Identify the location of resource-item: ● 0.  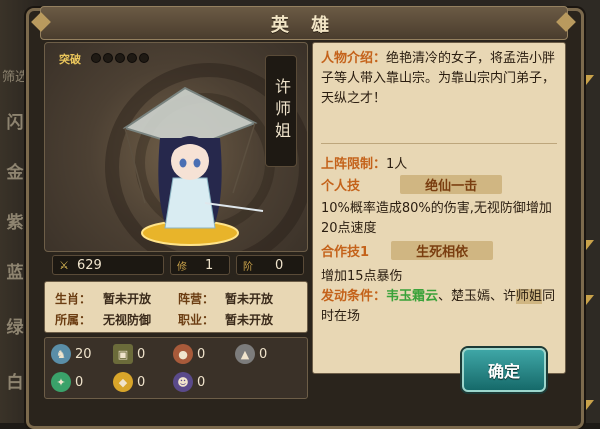
(189, 354).